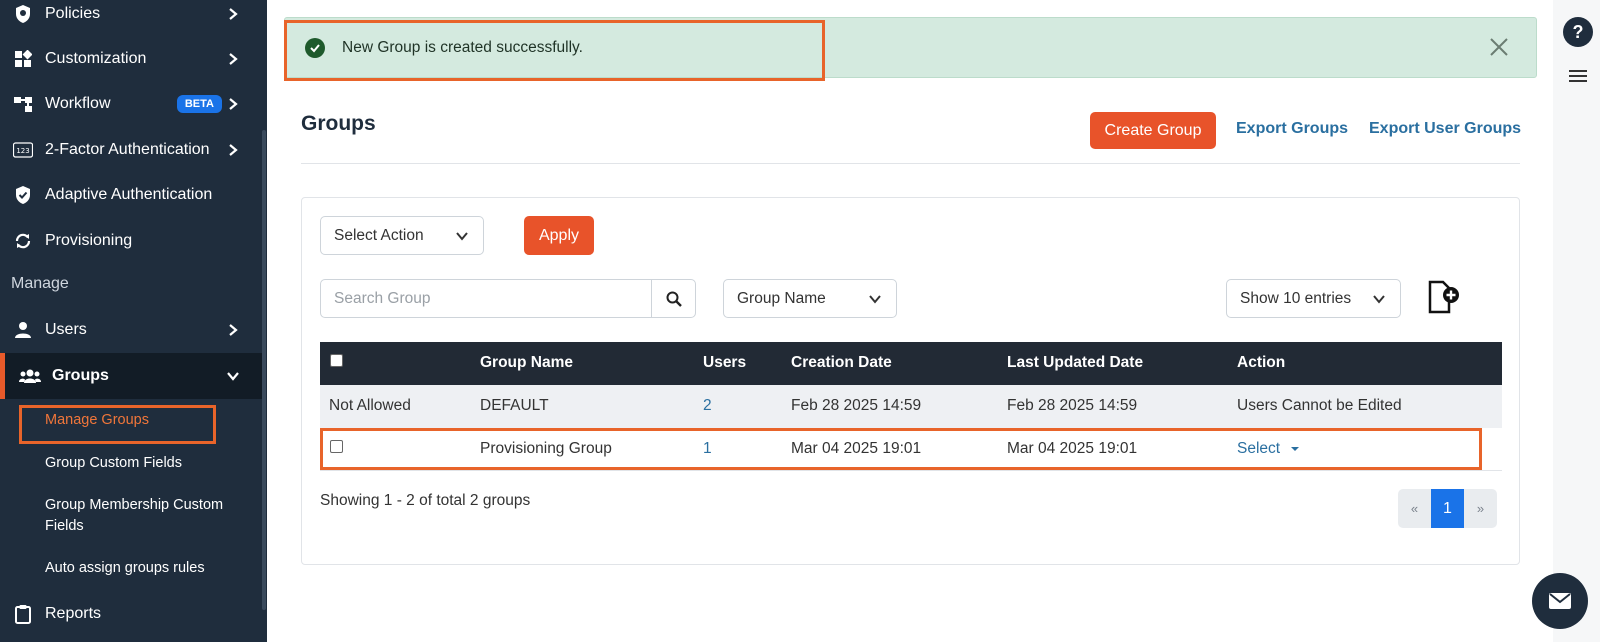 Image resolution: width=1600 pixels, height=642 pixels. What do you see at coordinates (1261, 362) in the screenshot?
I see `column-header-action: Action` at bounding box center [1261, 362].